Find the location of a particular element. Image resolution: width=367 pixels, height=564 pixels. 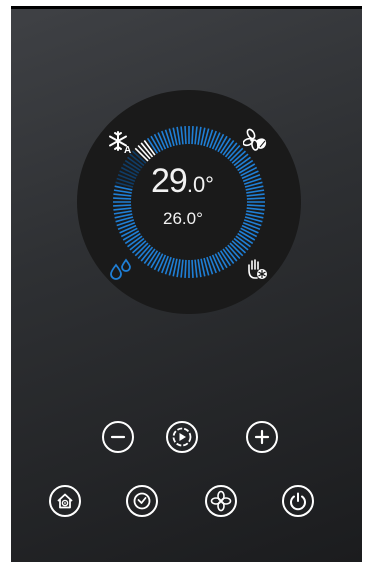

home-button is located at coordinates (65, 501).